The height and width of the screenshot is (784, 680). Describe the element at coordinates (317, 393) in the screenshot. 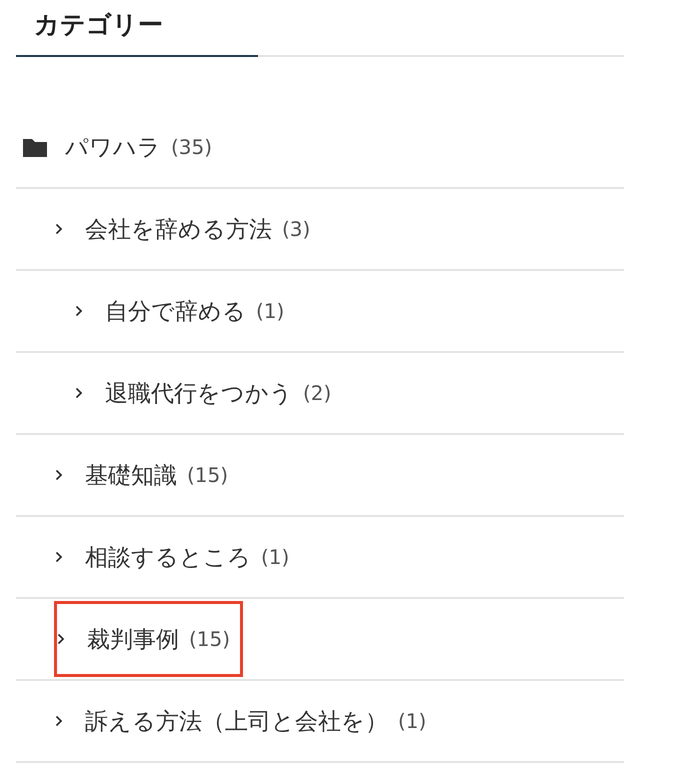

I see `post-count: (2)` at that location.